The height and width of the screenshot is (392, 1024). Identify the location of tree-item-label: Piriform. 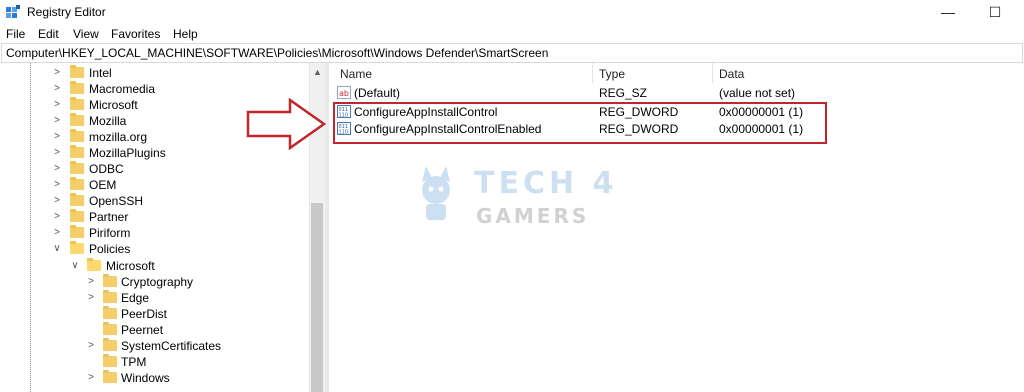
(110, 233).